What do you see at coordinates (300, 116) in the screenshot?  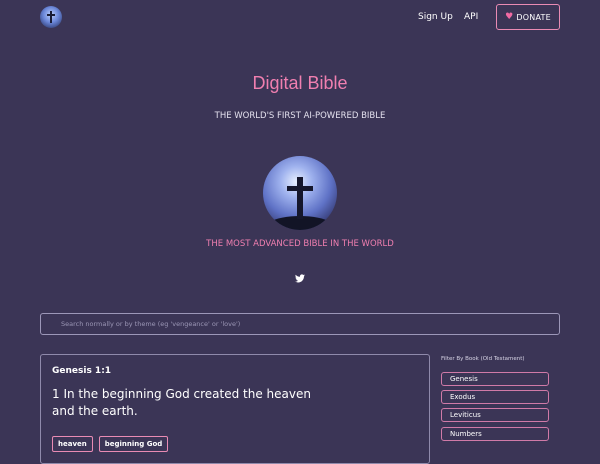 I see `page-subtitle: THE WORLD'S FIRST AI-POWERED BIBLE` at bounding box center [300, 116].